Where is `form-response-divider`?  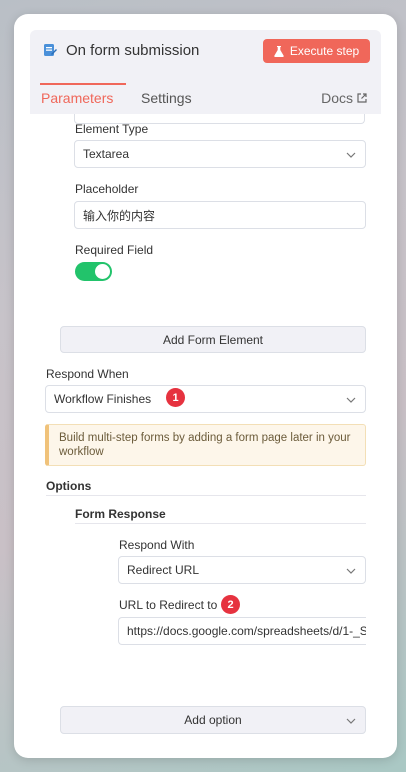
form-response-divider is located at coordinates (220, 523).